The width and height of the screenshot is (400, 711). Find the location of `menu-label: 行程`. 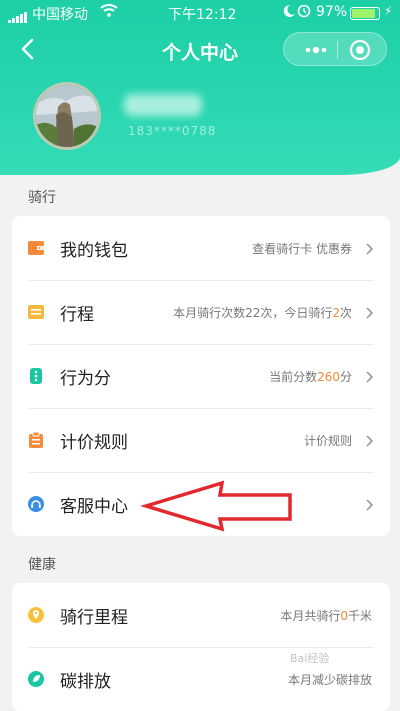

menu-label: 行程 is located at coordinates (77, 315).